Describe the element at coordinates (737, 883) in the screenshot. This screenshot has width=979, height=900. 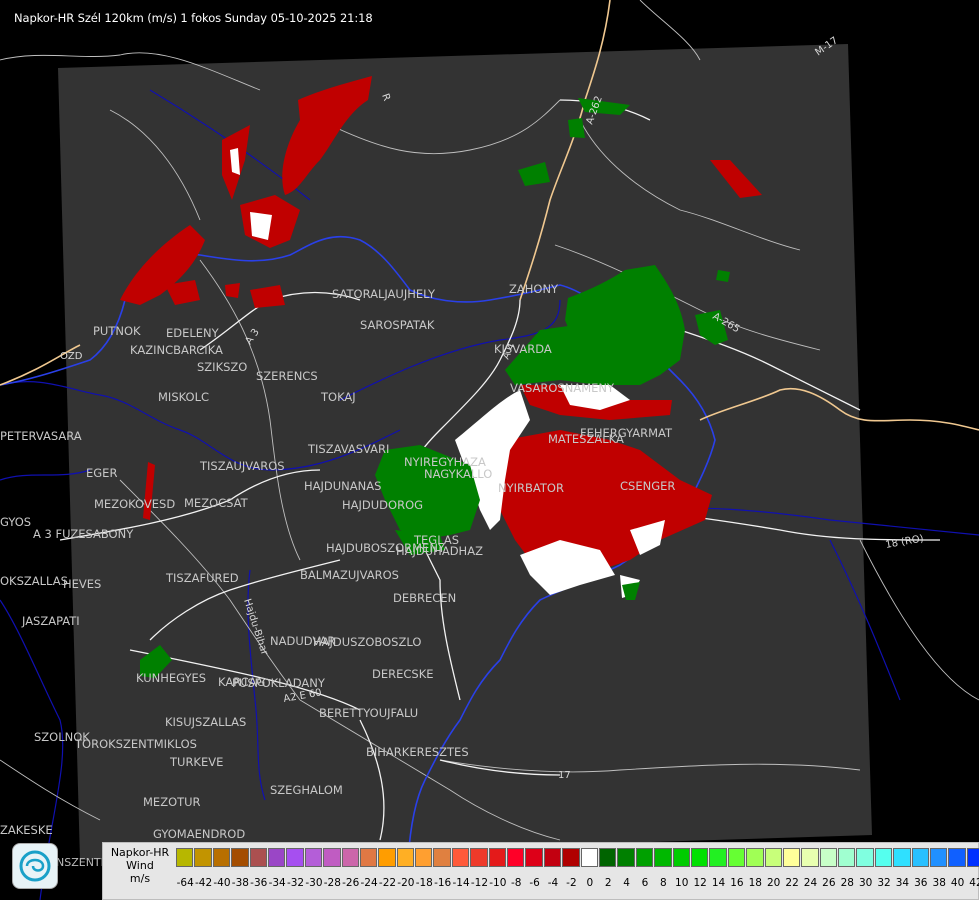
I see `legend-tick-label: 16` at that location.